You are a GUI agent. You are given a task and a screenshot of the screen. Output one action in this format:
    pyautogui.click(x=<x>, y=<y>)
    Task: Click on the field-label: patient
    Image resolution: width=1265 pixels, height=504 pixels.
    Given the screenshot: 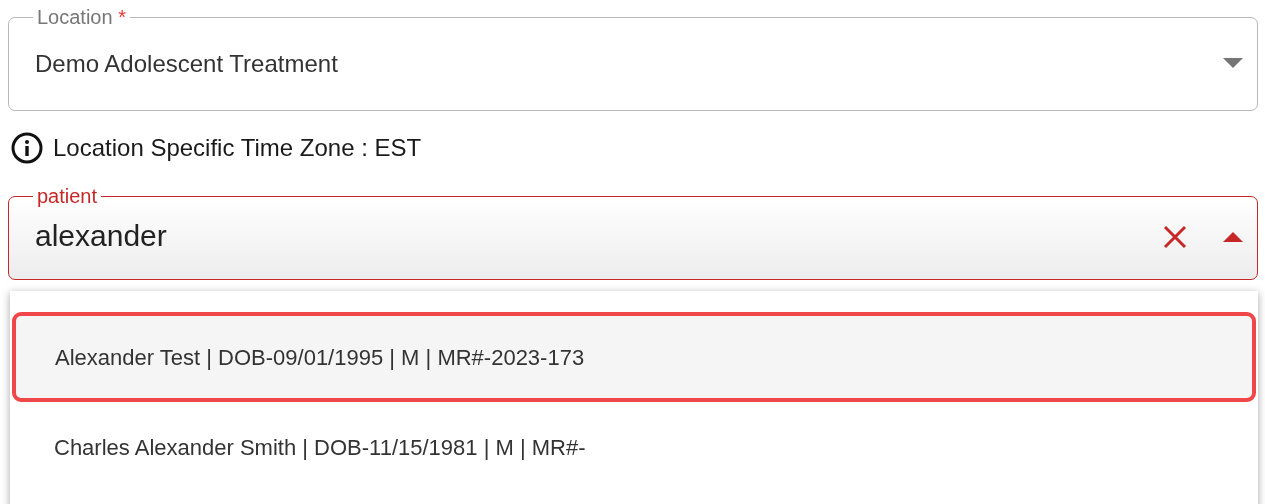 What is the action you would take?
    pyautogui.click(x=67, y=196)
    